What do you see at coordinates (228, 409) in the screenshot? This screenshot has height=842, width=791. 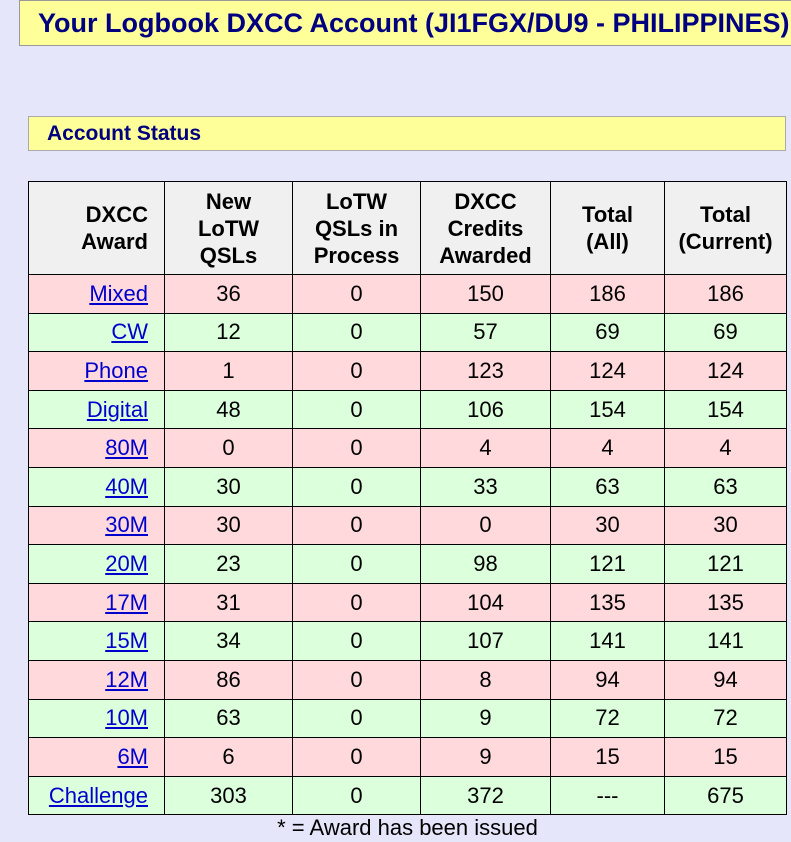 I see `cell-new-lotw: 48` at bounding box center [228, 409].